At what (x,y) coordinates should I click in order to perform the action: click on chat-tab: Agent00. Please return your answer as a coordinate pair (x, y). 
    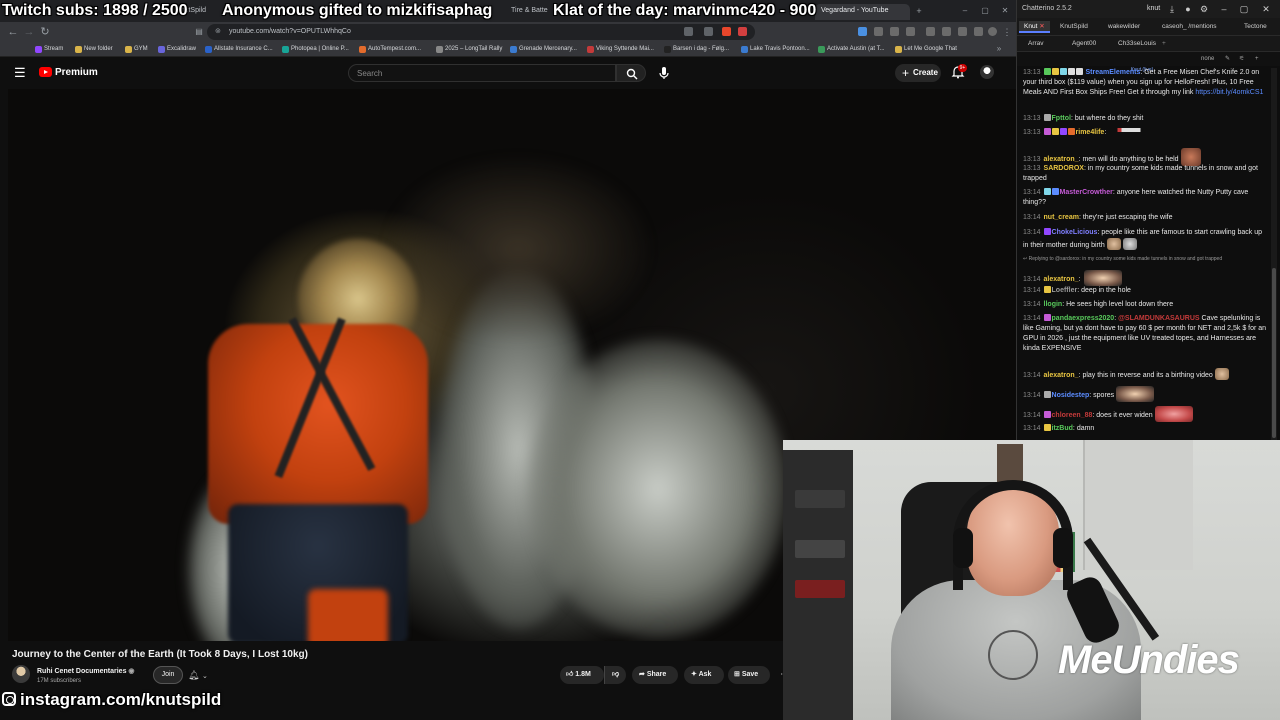
    Looking at the image, I should click on (1084, 44).